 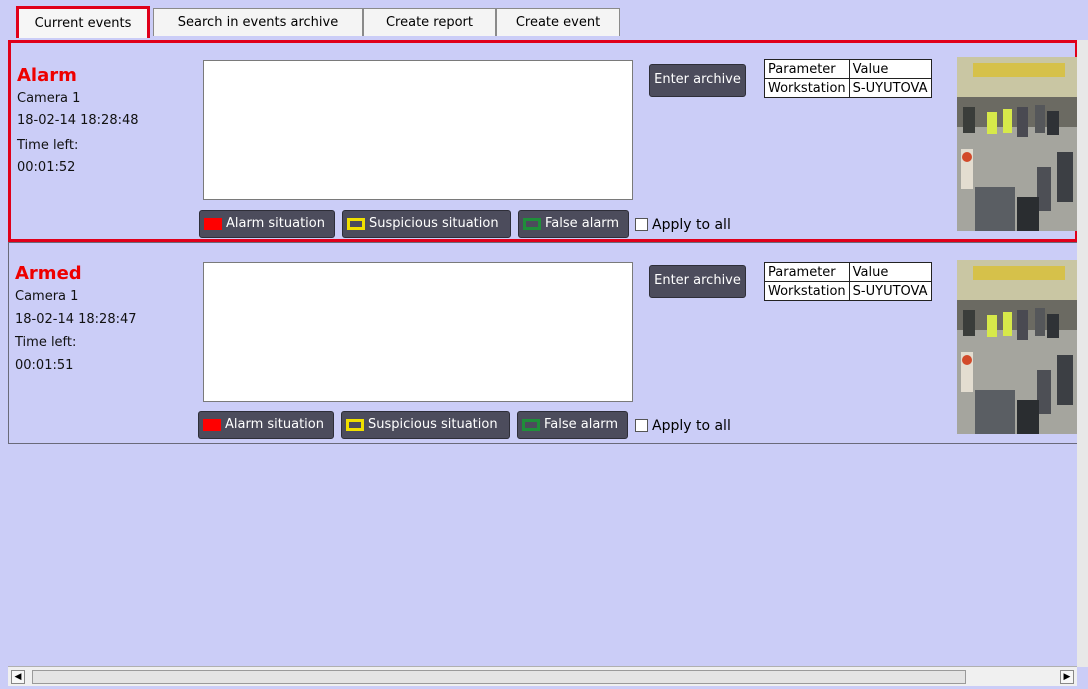 What do you see at coordinates (1067, 677) in the screenshot?
I see `scroll-right-icon: ▶` at bounding box center [1067, 677].